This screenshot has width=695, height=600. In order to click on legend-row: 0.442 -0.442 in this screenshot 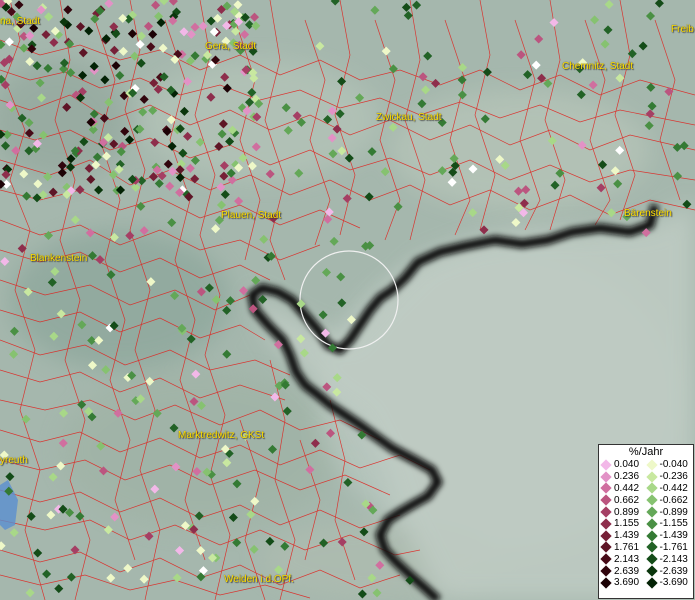, I will do `click(647, 488)`.